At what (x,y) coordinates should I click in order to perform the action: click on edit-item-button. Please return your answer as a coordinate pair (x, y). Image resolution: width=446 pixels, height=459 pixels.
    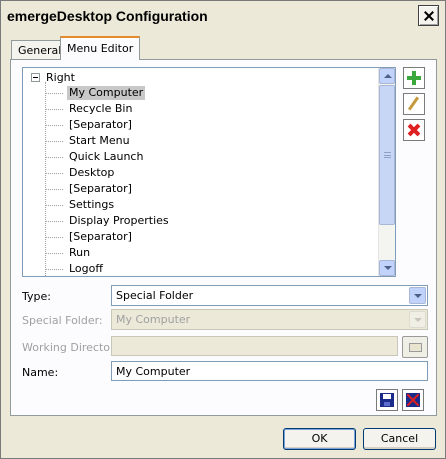
    Looking at the image, I should click on (414, 104).